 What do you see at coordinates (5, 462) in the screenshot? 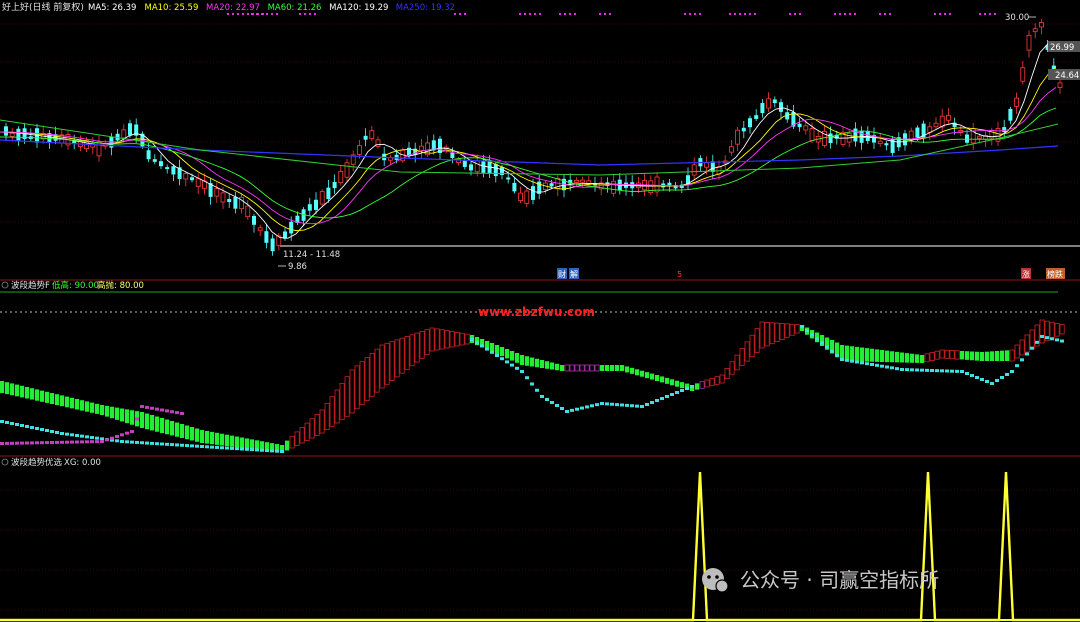
I see `signal-toggle-icon` at bounding box center [5, 462].